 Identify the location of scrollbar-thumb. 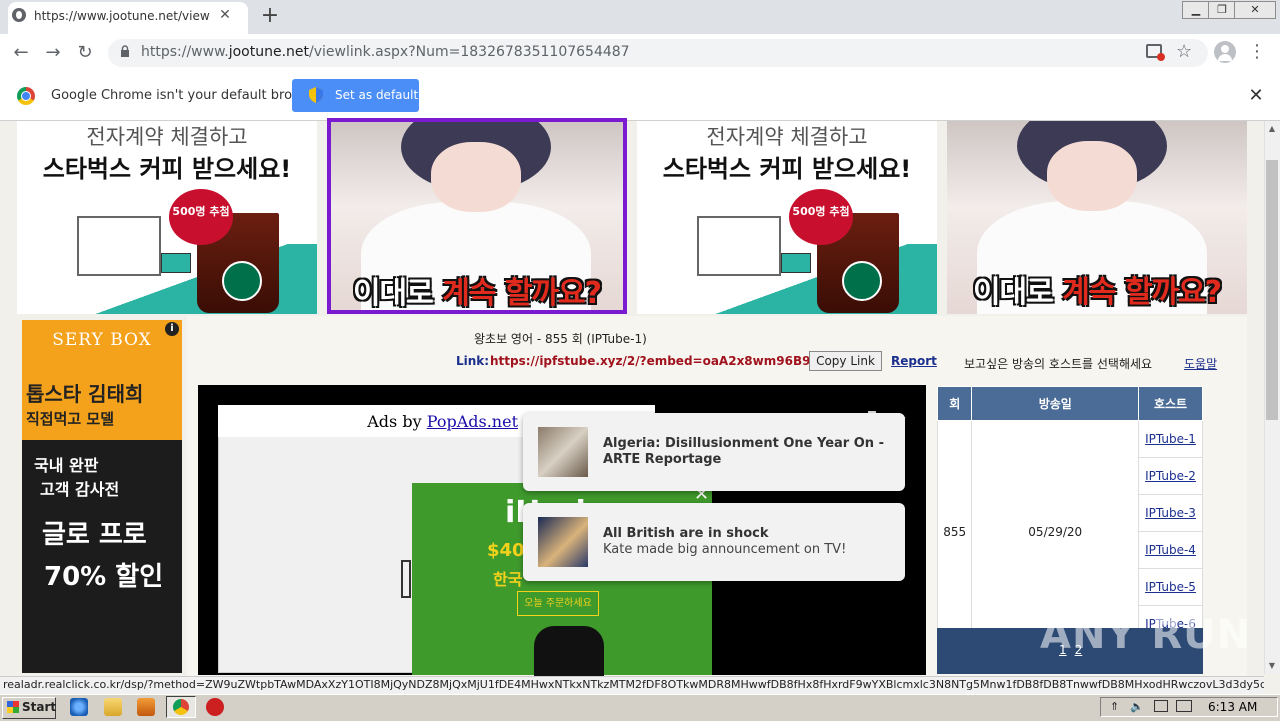
(1272, 290).